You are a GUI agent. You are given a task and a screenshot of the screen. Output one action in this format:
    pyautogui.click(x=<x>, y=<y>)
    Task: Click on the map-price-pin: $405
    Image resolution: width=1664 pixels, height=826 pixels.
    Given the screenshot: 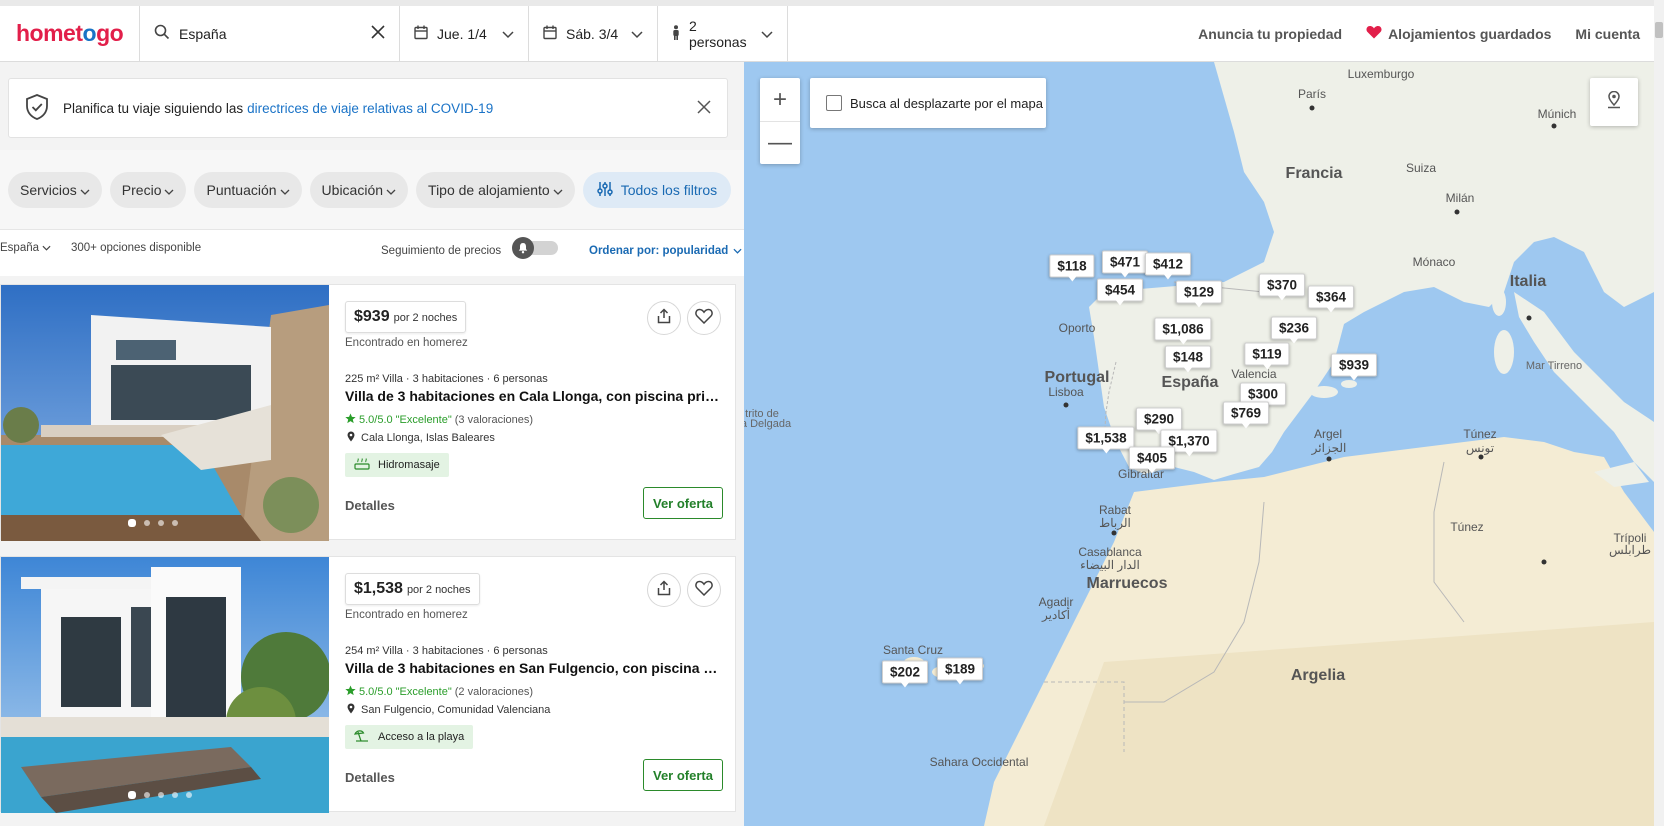 What is the action you would take?
    pyautogui.click(x=1152, y=460)
    